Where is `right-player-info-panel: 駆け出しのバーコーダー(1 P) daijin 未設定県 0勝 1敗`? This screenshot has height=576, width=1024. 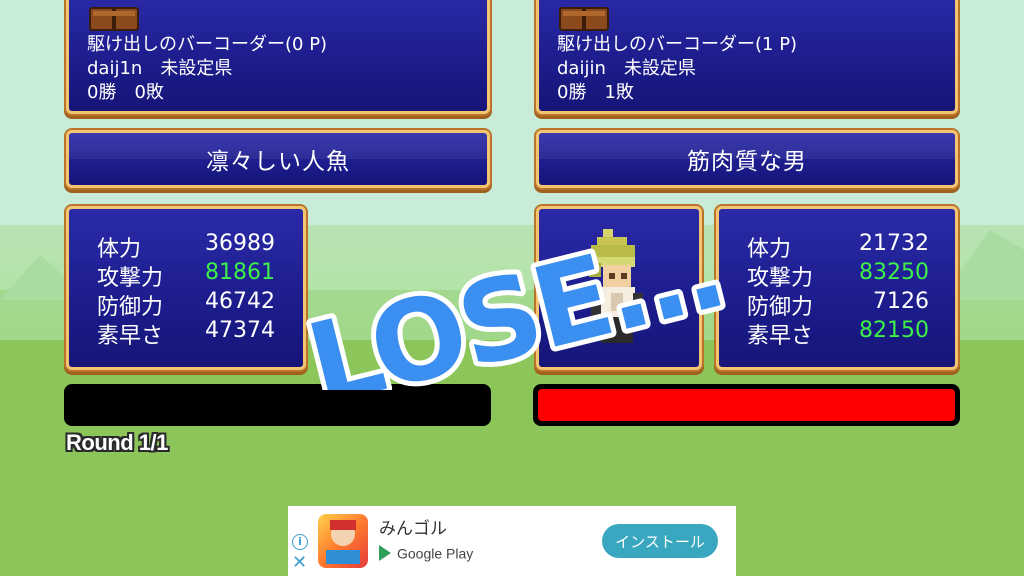
right-player-info-panel: 駆け出しのバーコーダー(1 P) daijin 未設定県 0勝 1敗 is located at coordinates (747, 57).